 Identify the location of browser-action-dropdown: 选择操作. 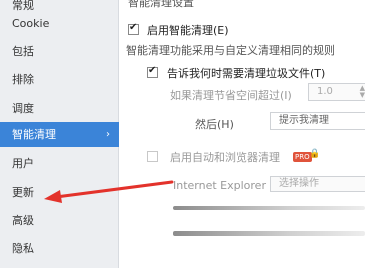
(317, 184).